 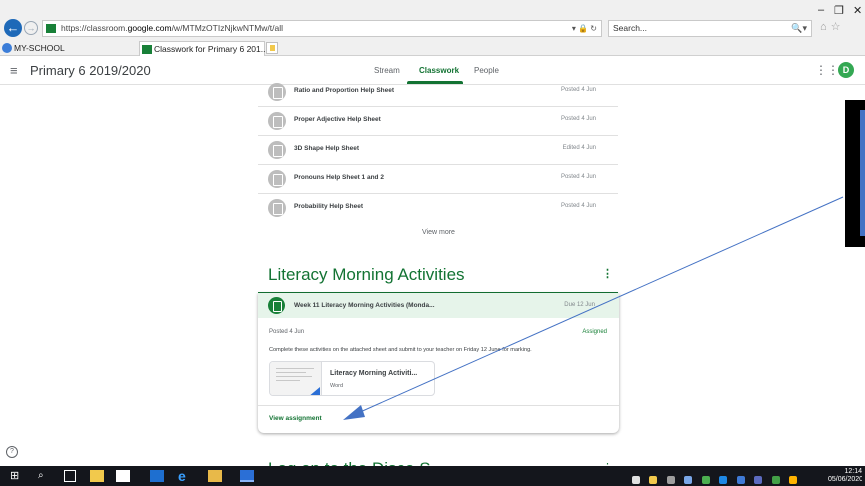 I want to click on taskbar-clock: 12:14 05/06/2020, so click(x=845, y=476).